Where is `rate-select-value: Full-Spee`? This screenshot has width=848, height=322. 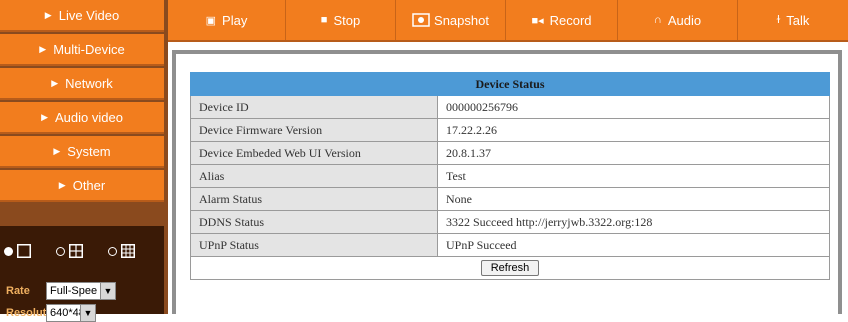 rate-select-value: Full-Spee is located at coordinates (74, 291).